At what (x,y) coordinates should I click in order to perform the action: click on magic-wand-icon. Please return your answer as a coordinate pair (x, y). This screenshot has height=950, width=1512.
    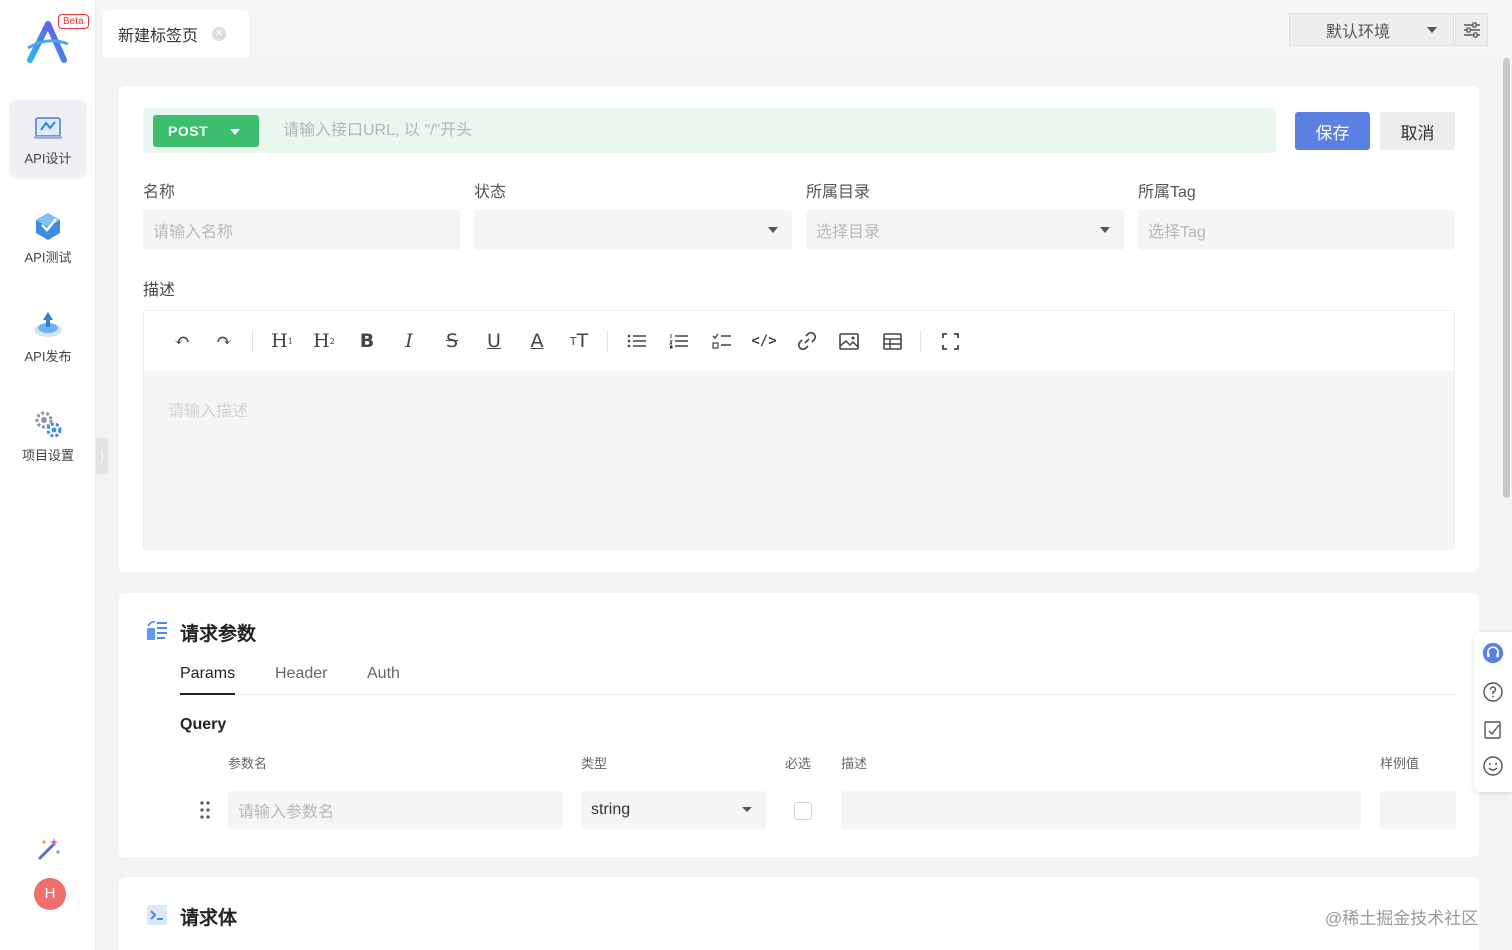
    Looking at the image, I should click on (49, 849).